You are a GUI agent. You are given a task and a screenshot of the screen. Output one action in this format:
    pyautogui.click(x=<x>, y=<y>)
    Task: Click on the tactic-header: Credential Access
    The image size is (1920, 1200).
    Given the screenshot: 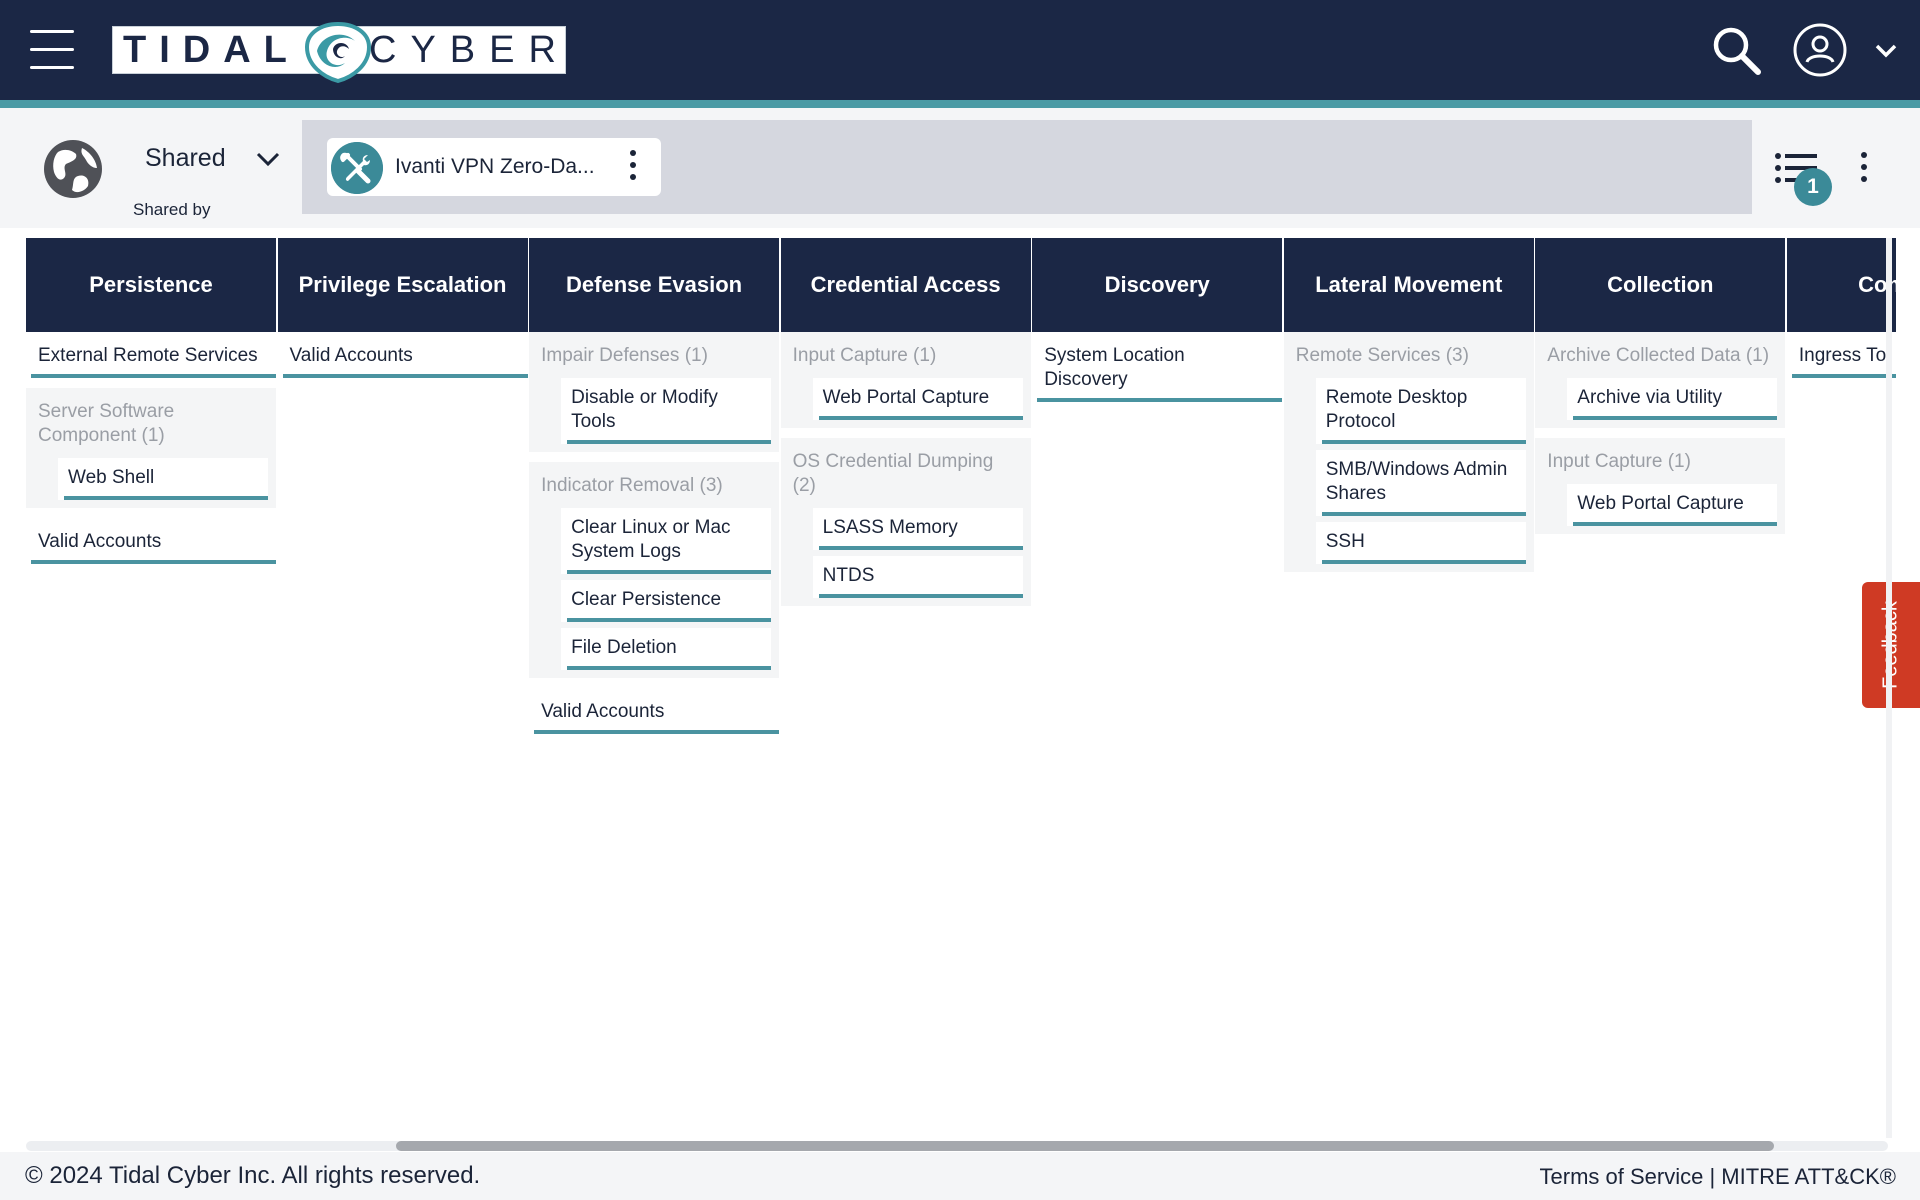 What is the action you would take?
    pyautogui.click(x=905, y=285)
    